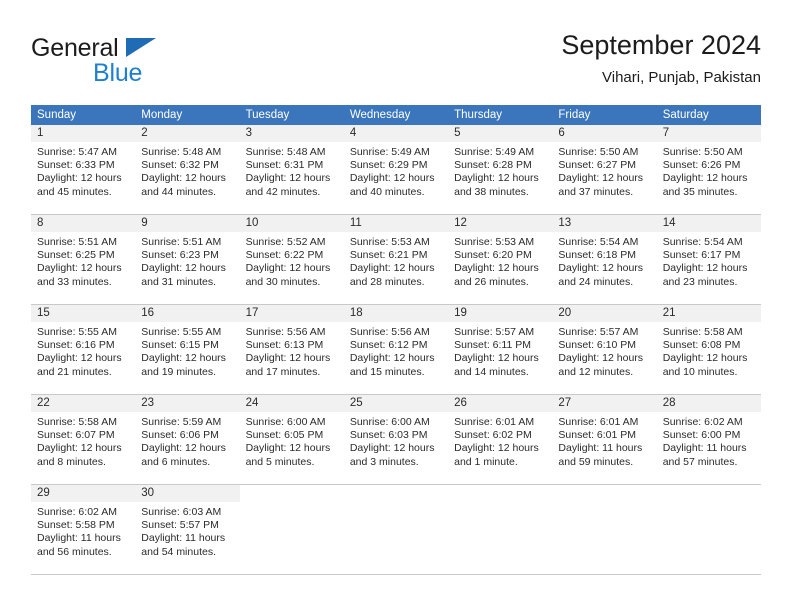  What do you see at coordinates (491, 191) in the screenshot?
I see `daylight-text-line2: and 38 minutes.` at bounding box center [491, 191].